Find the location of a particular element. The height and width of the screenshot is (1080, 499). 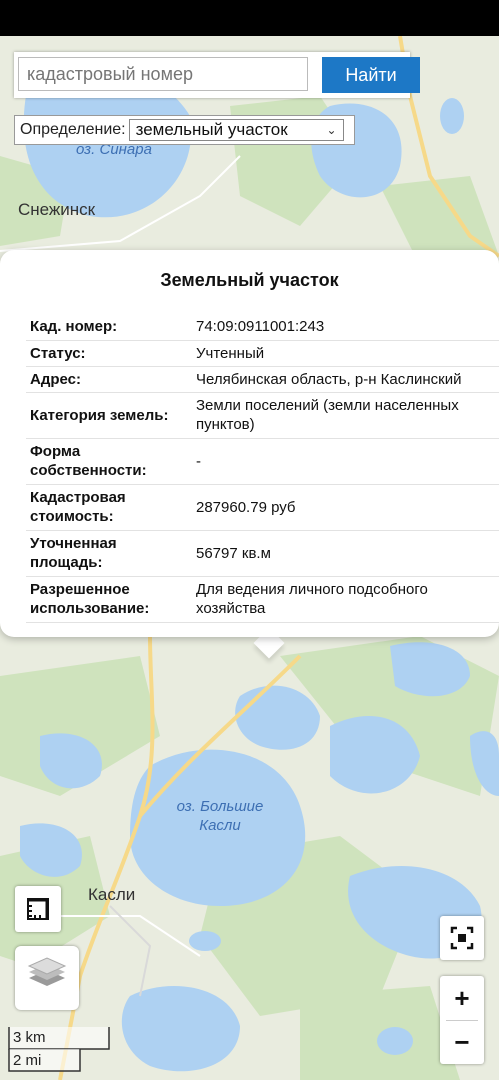

ruler-button is located at coordinates (38, 909).